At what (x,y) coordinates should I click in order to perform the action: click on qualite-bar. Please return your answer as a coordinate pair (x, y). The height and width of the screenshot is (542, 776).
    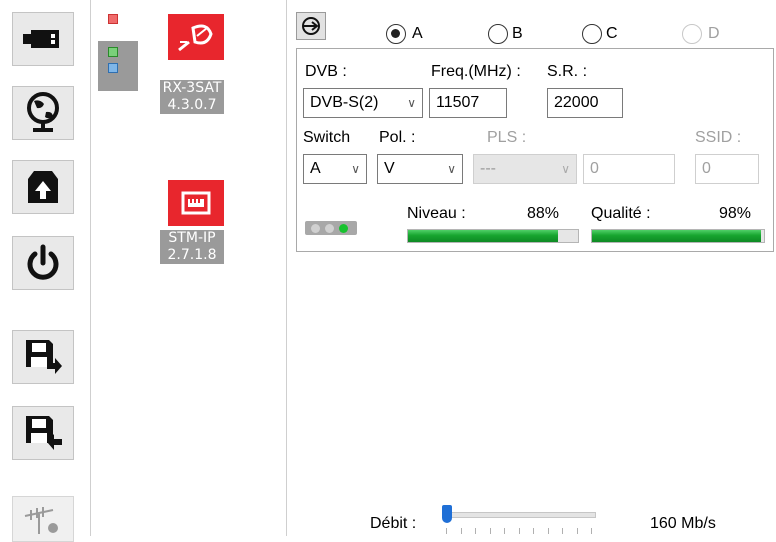
    Looking at the image, I should click on (678, 236).